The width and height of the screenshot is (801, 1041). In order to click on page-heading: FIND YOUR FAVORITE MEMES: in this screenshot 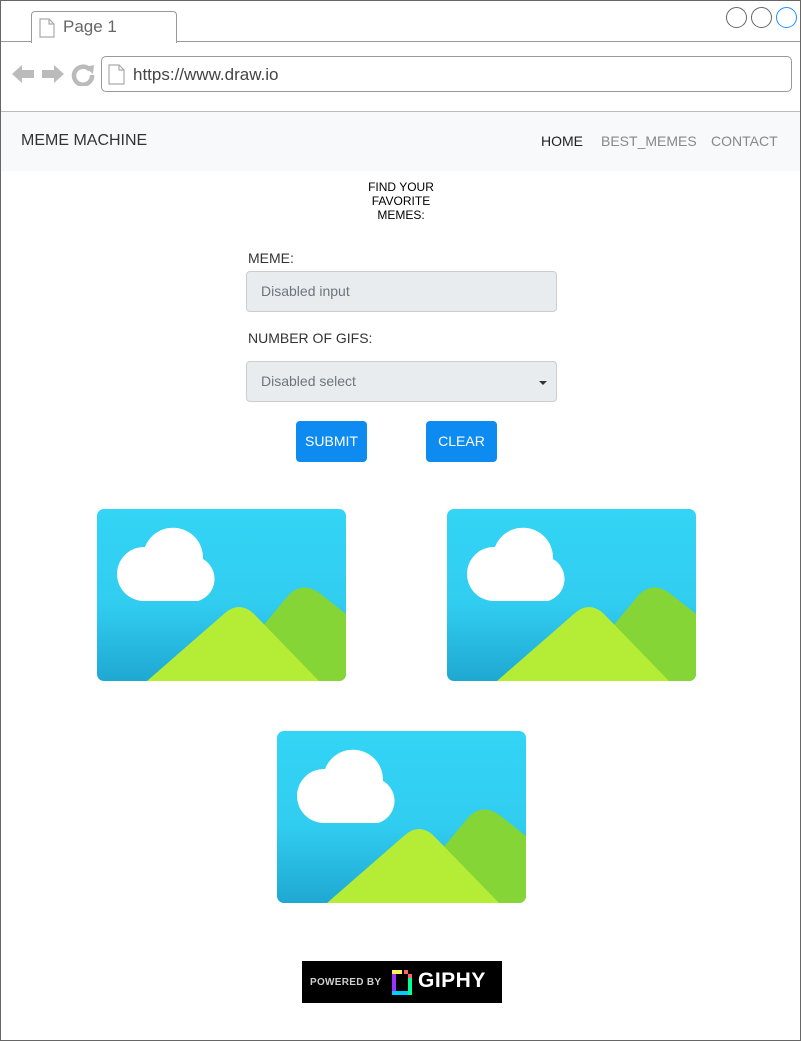, I will do `click(401, 201)`.